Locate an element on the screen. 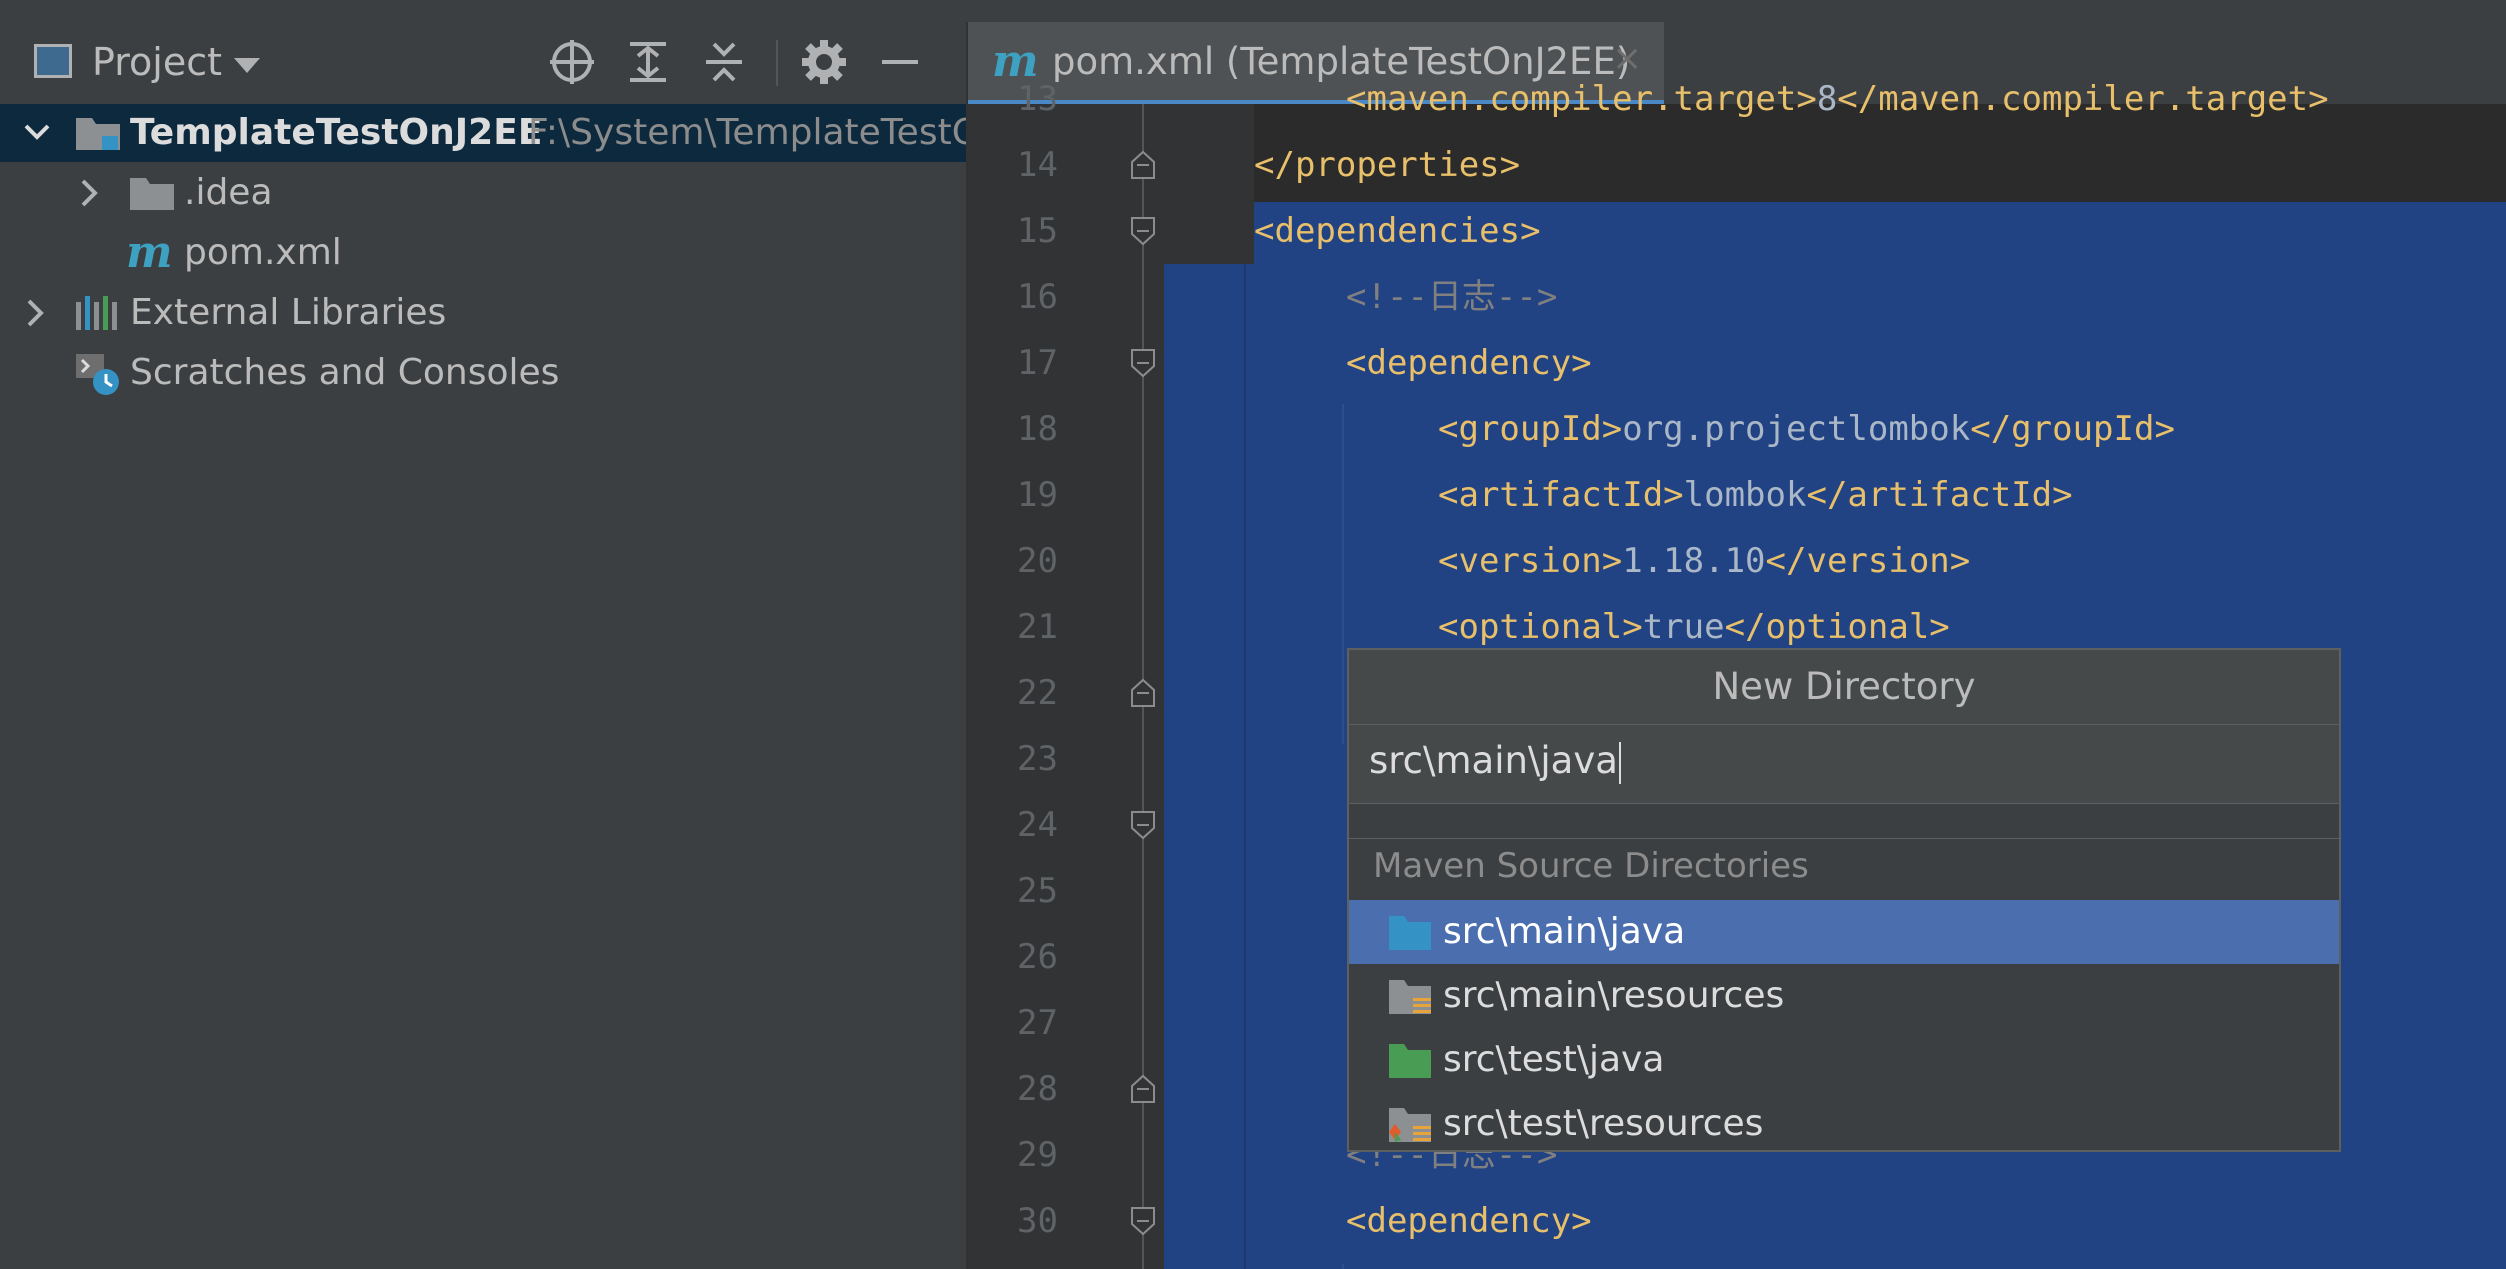 Image resolution: width=2506 pixels, height=1269 pixels. code-line: <dependencies> is located at coordinates (1880, 231).